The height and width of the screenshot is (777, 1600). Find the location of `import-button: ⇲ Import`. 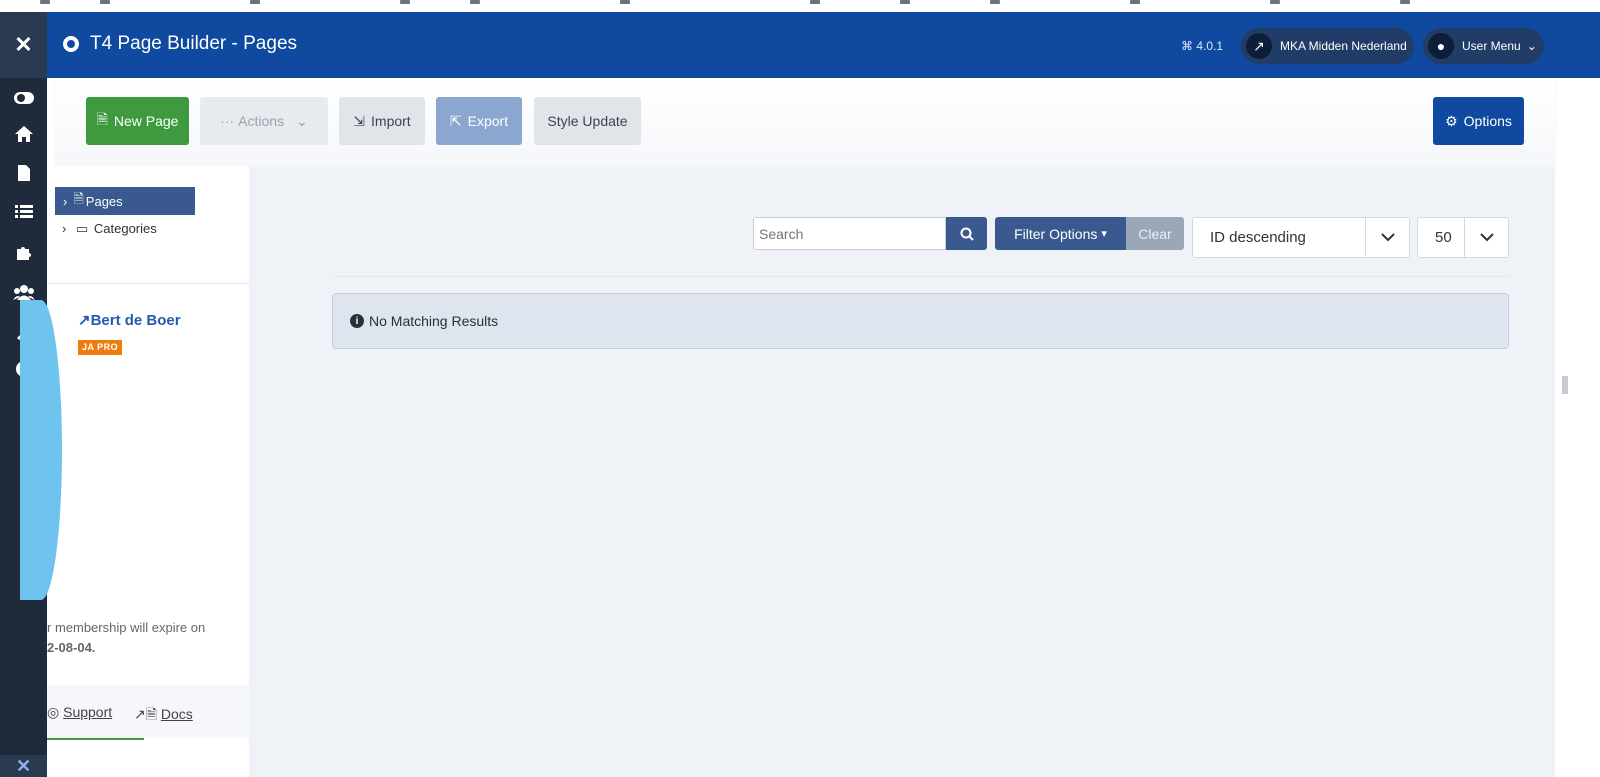

import-button: ⇲ Import is located at coordinates (382, 121).